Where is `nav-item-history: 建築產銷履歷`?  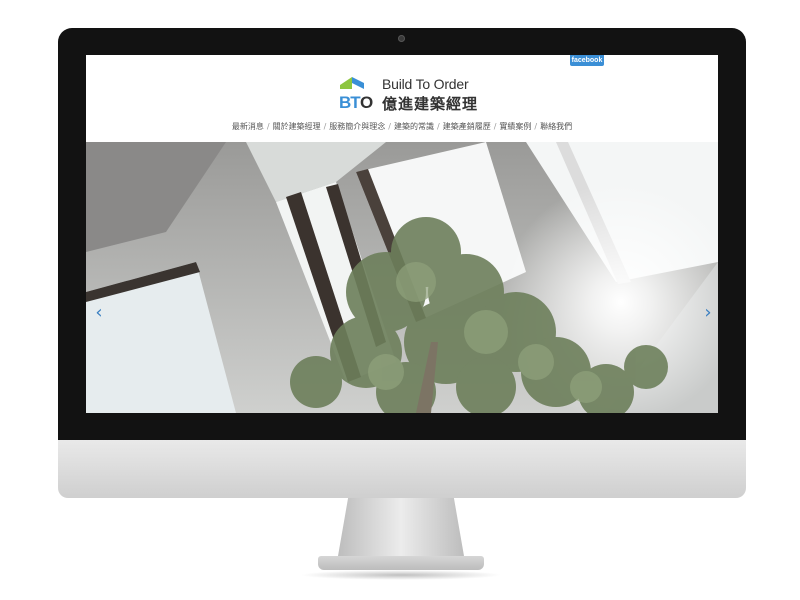 nav-item-history: 建築產銷履歷 is located at coordinates (467, 126).